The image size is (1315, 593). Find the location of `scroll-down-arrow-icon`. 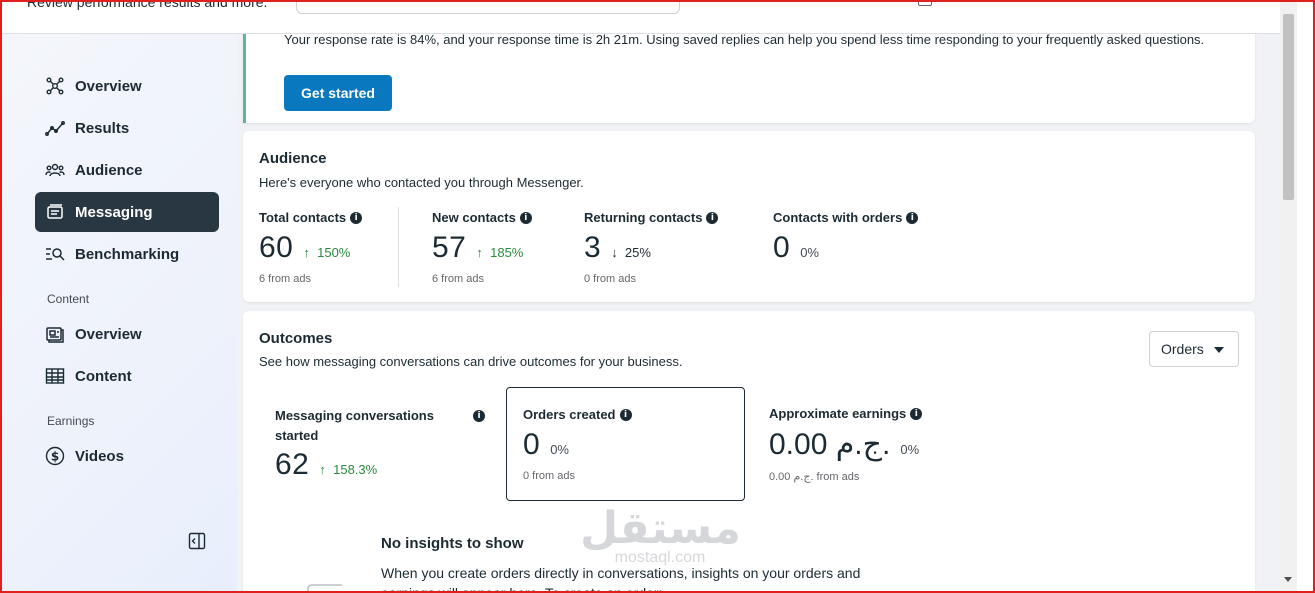

scroll-down-arrow-icon is located at coordinates (1288, 579).